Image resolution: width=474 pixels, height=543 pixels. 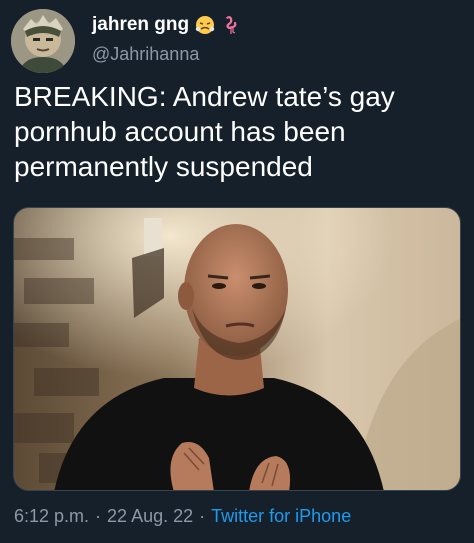 I want to click on avatar-illustration-icon, so click(x=43, y=41).